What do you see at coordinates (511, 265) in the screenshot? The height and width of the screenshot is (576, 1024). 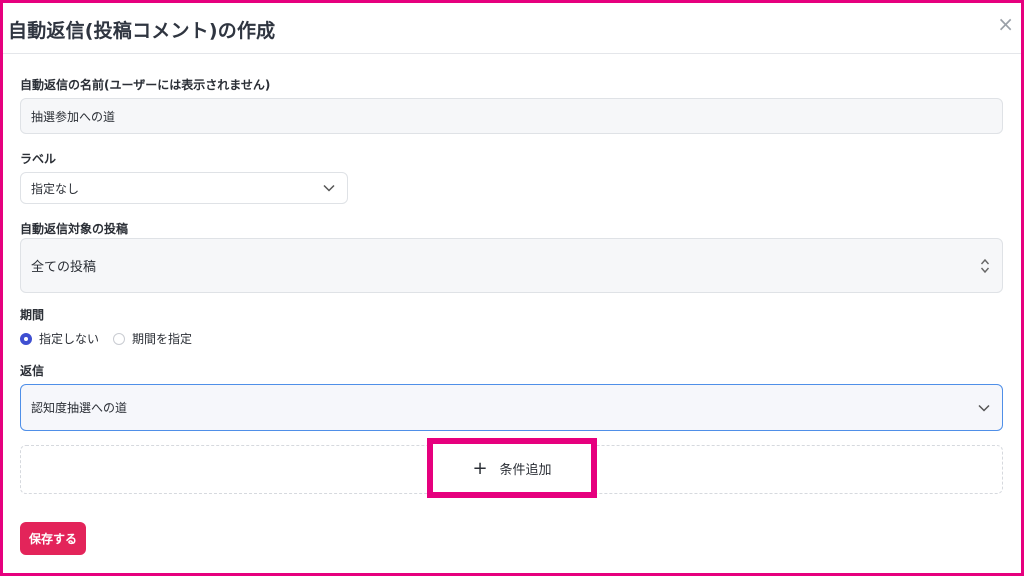 I see `target-post-select: 全ての投稿` at bounding box center [511, 265].